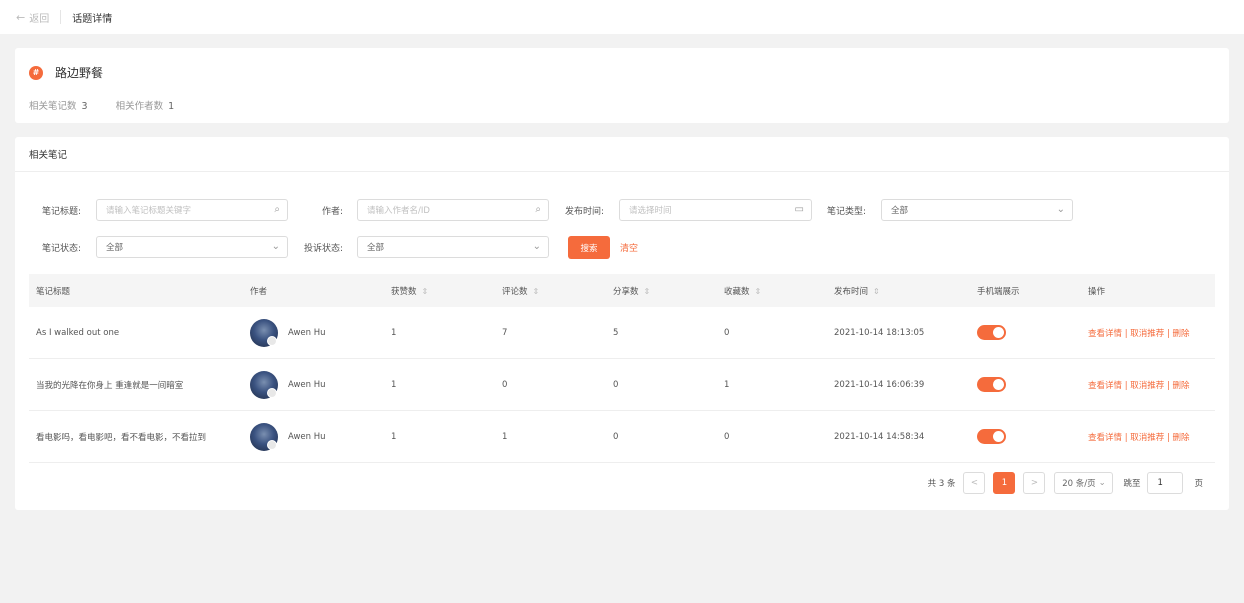 Image resolution: width=1244 pixels, height=603 pixels. Describe the element at coordinates (851, 291) in the screenshot. I see `col-publish-time-label: 发布时间` at that location.